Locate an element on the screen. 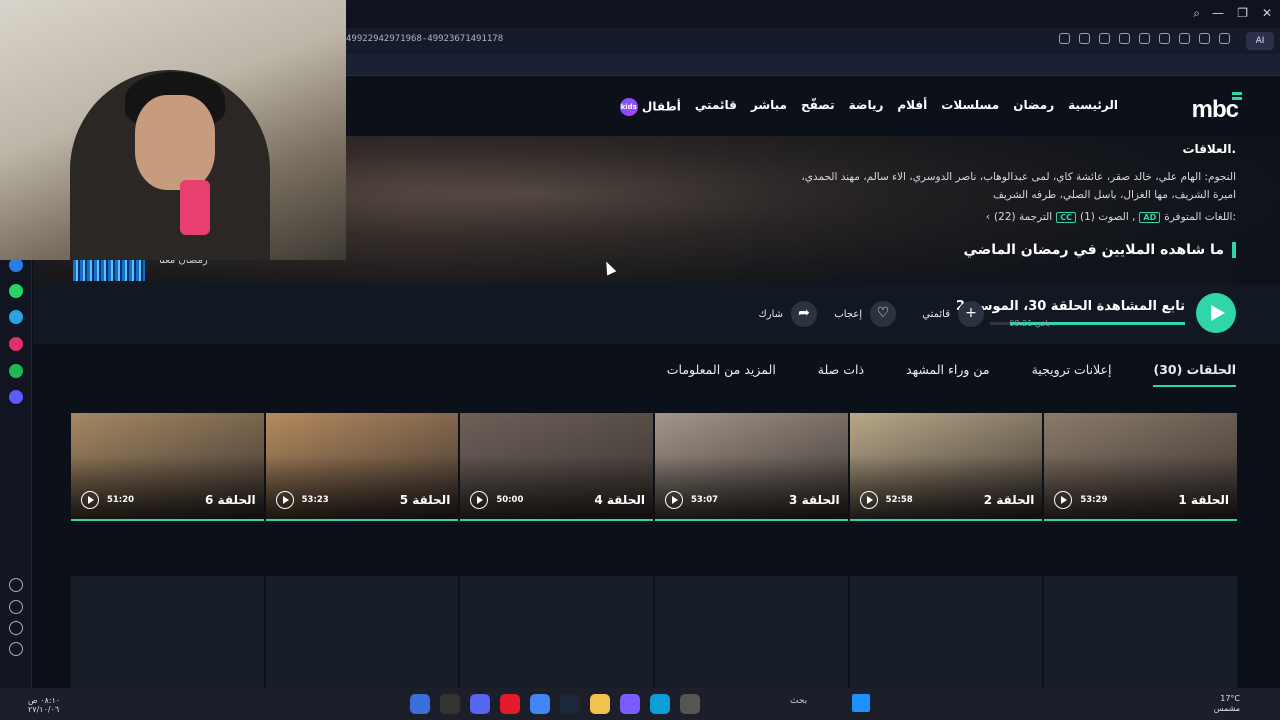  obs-icon is located at coordinates (450, 704).